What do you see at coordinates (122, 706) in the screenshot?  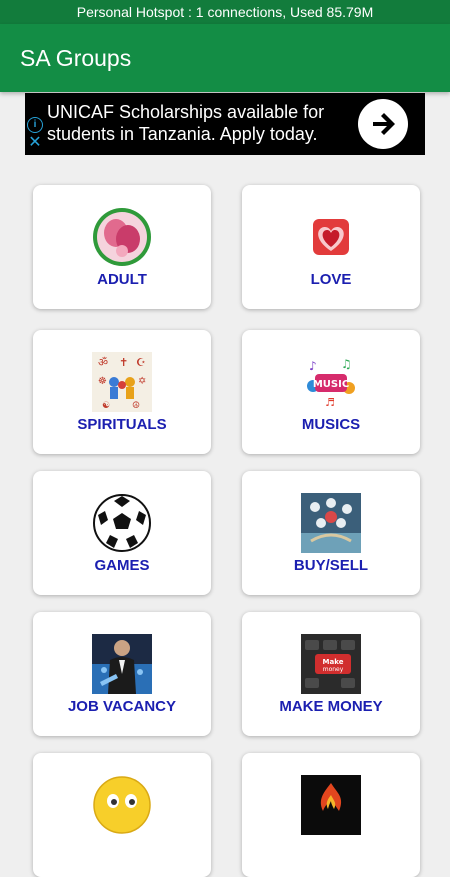 I see `category-label: JOB VACANCY` at bounding box center [122, 706].